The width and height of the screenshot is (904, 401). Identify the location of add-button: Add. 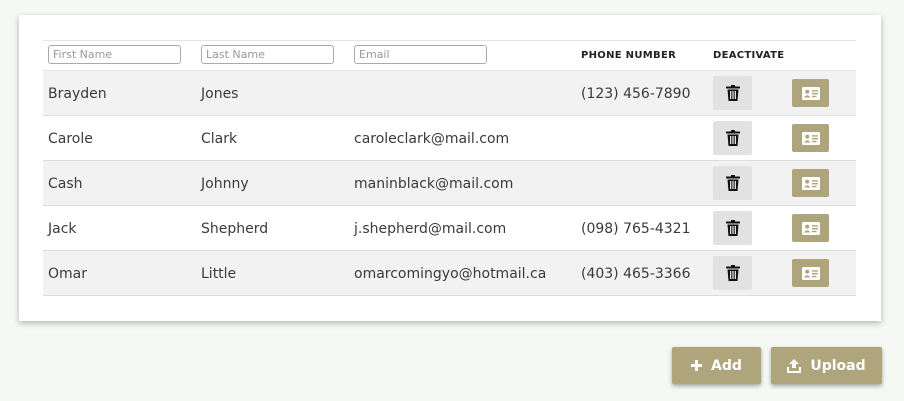
(716, 365).